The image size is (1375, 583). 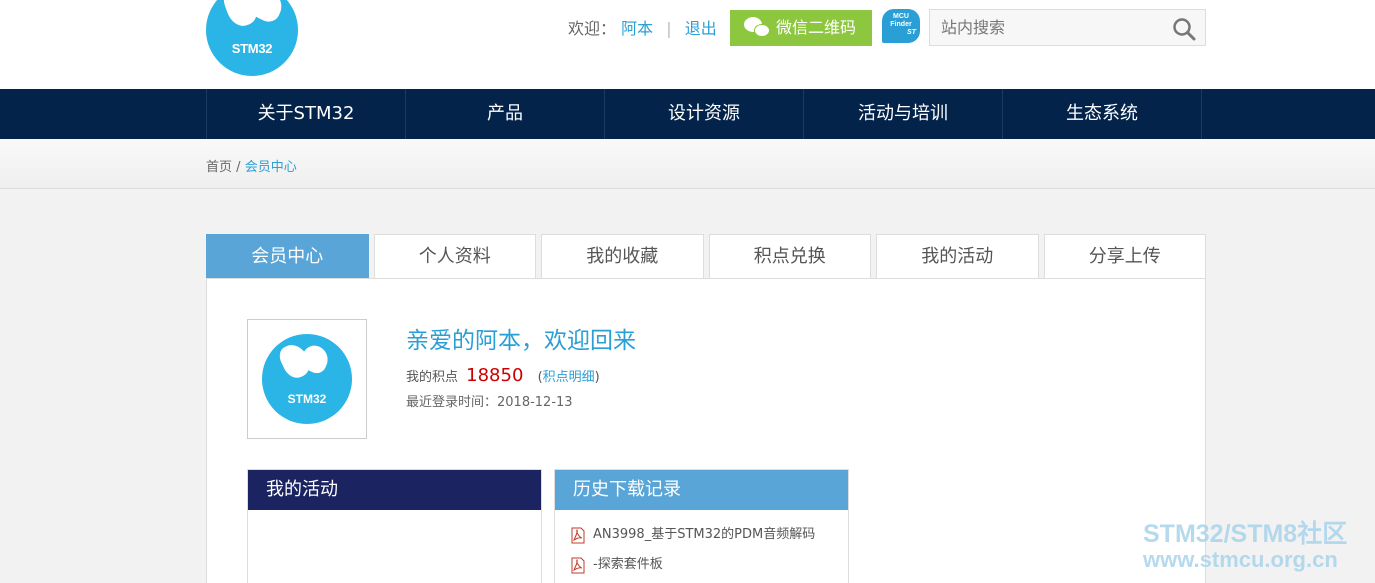 What do you see at coordinates (252, 48) in the screenshot?
I see `logo-text: STM32` at bounding box center [252, 48].